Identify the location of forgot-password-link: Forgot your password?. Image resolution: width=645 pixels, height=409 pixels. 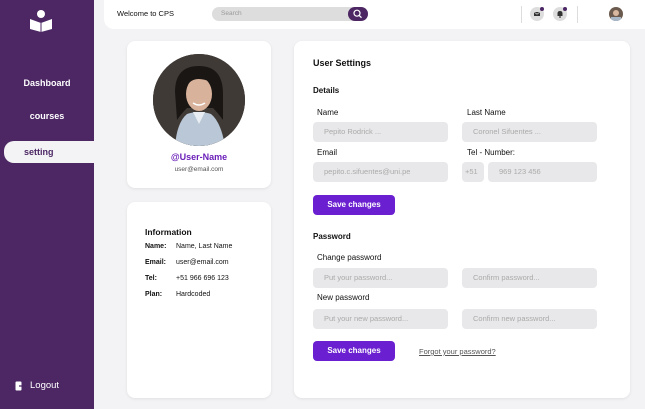
(457, 351).